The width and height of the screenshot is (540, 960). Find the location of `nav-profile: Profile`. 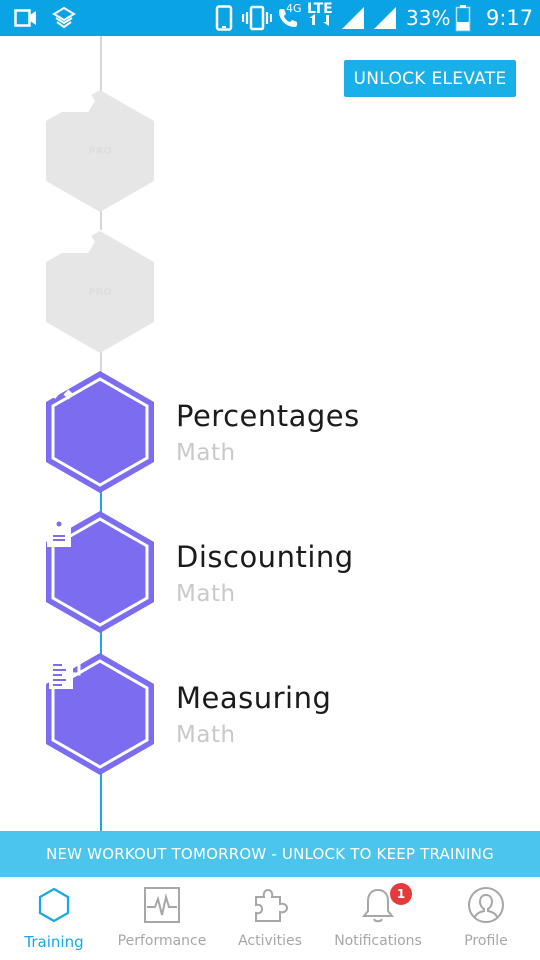

nav-profile: Profile is located at coordinates (486, 918).